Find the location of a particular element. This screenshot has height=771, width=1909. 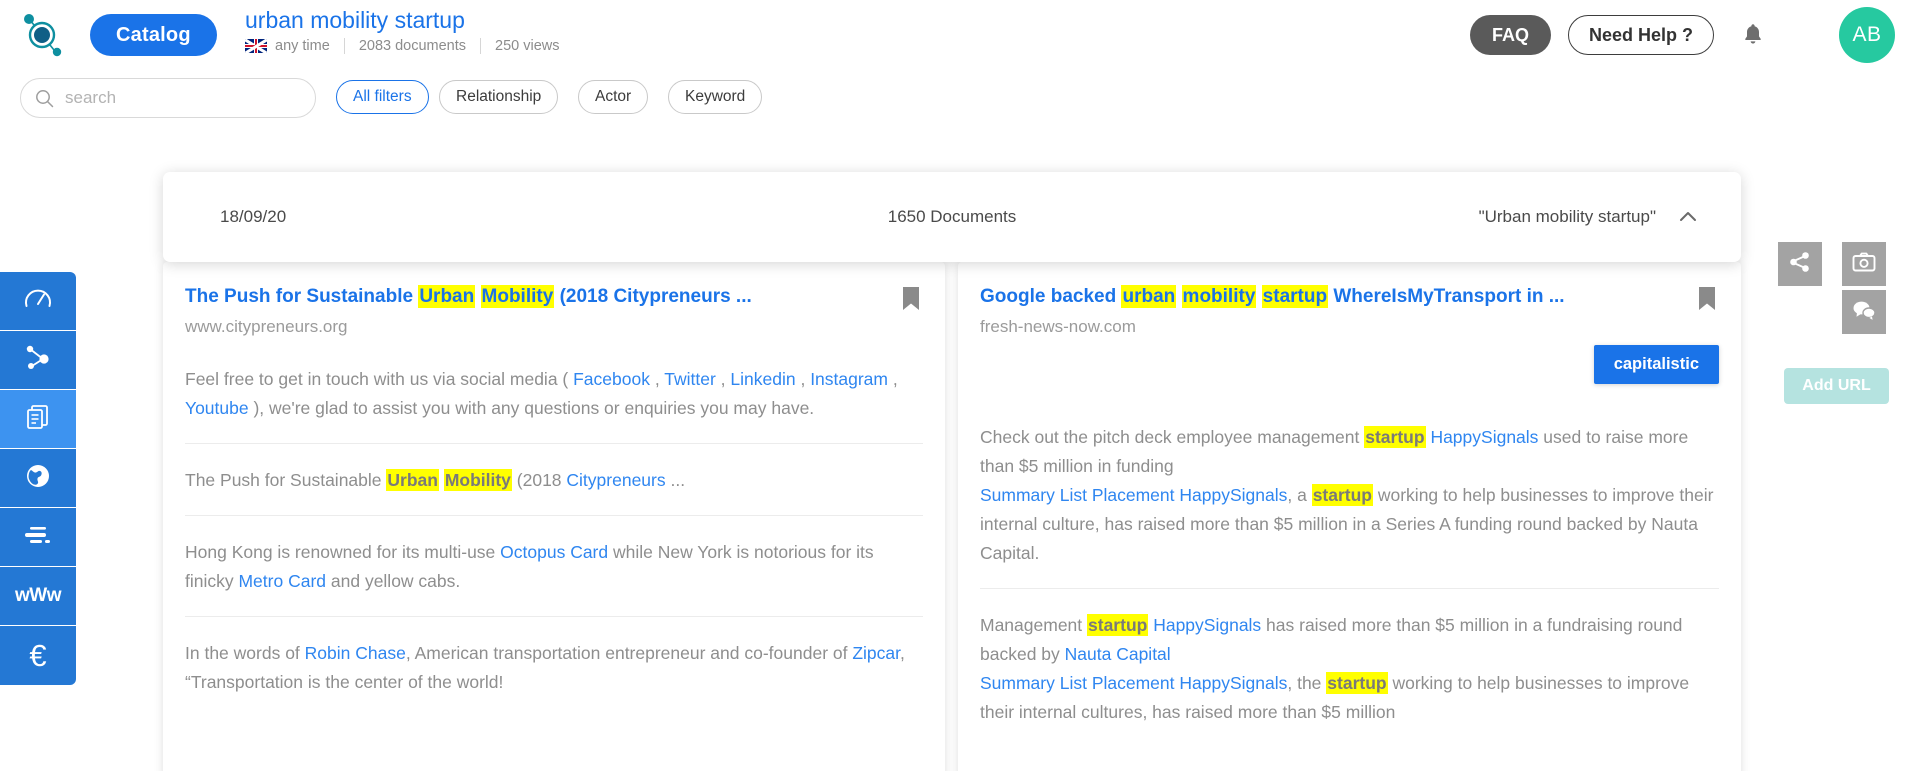

share-button is located at coordinates (1800, 264).